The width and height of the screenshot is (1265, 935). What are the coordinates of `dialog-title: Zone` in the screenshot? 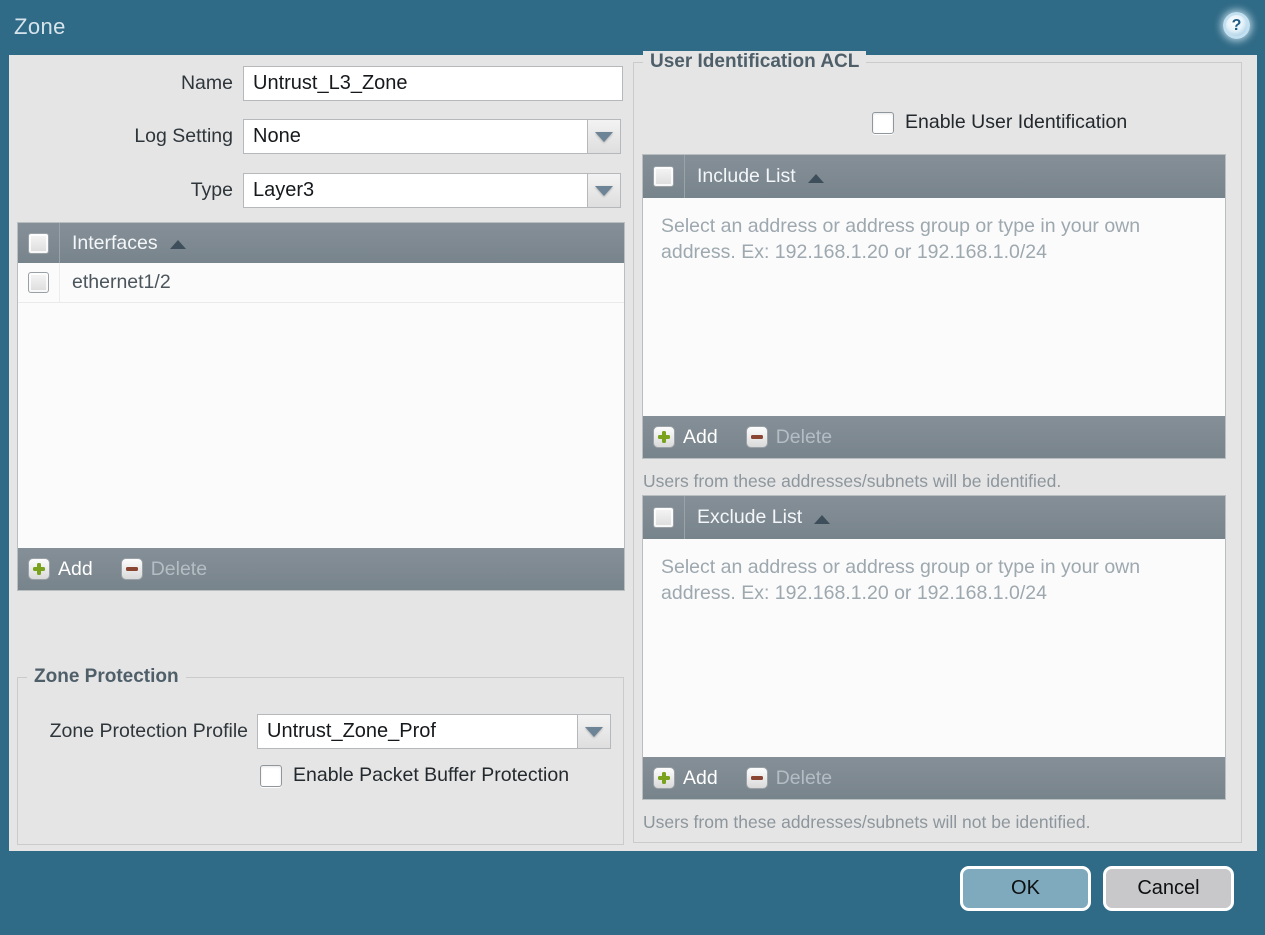 It's located at (40, 26).